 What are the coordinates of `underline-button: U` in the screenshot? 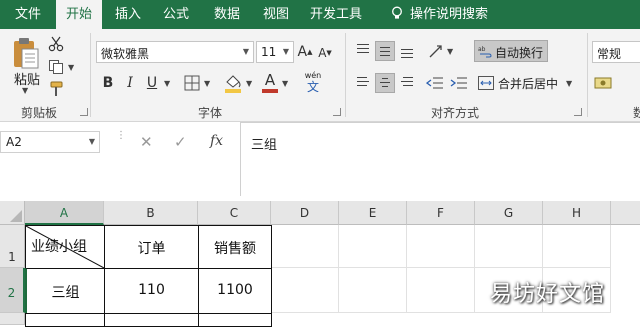 It's located at (152, 83).